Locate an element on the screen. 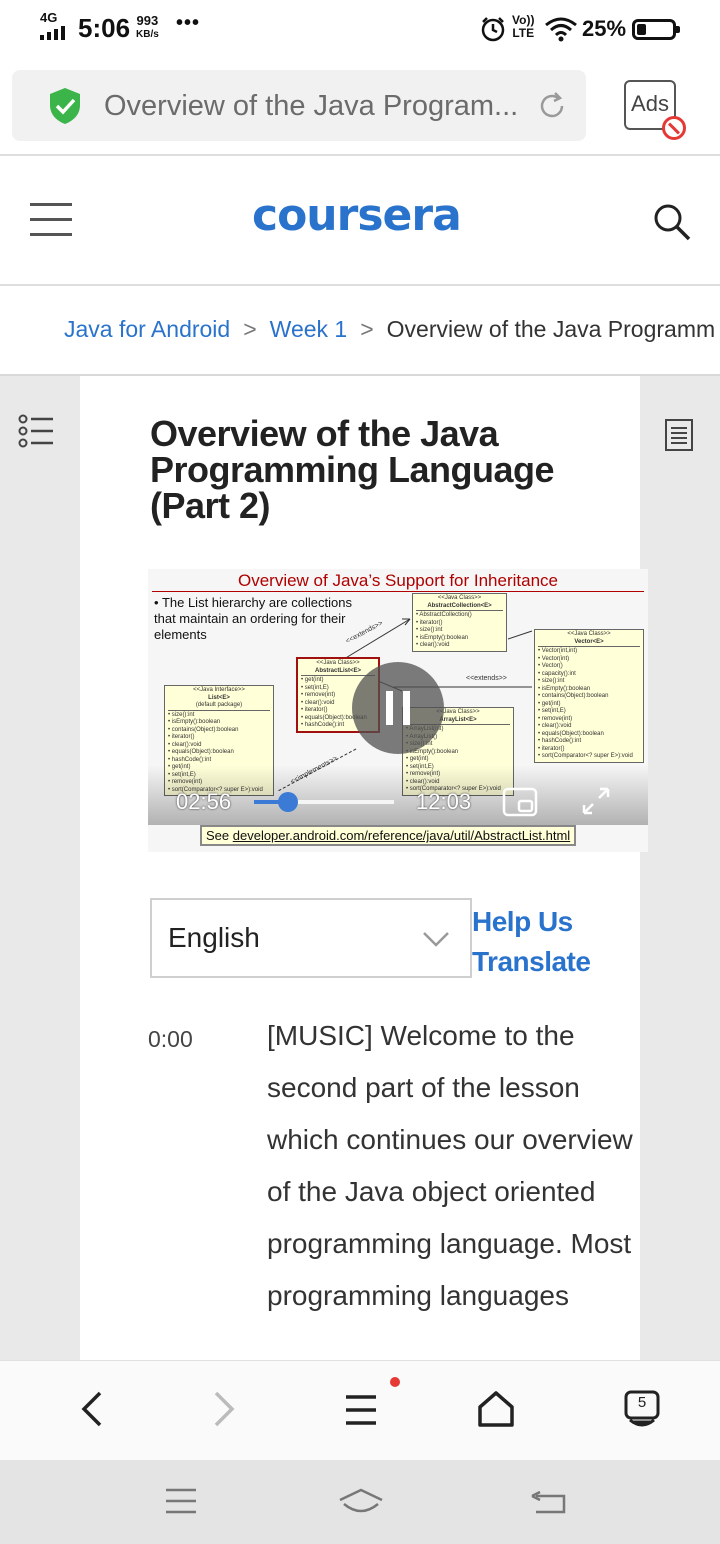 This screenshot has width=720, height=1544. battery-icon is located at coordinates (656, 29).